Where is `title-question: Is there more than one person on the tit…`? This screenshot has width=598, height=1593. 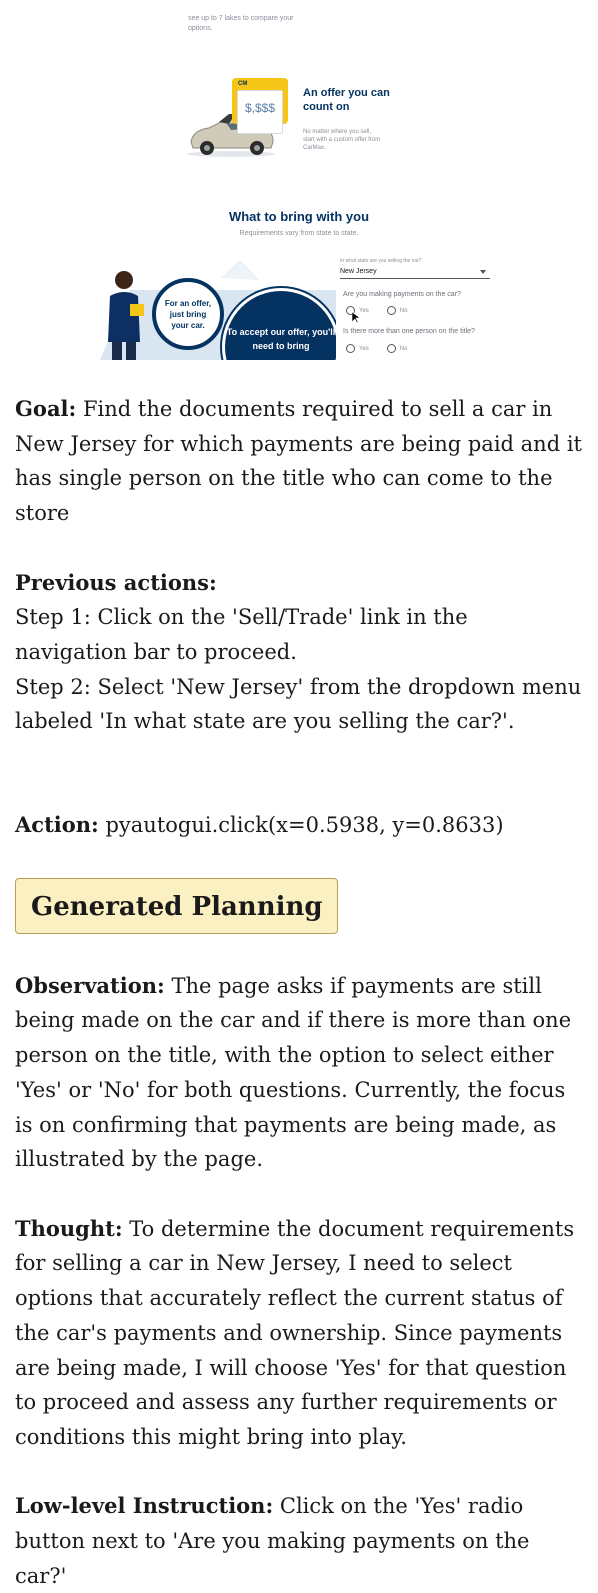 title-question: Is there more than one person on the tit… is located at coordinates (409, 331).